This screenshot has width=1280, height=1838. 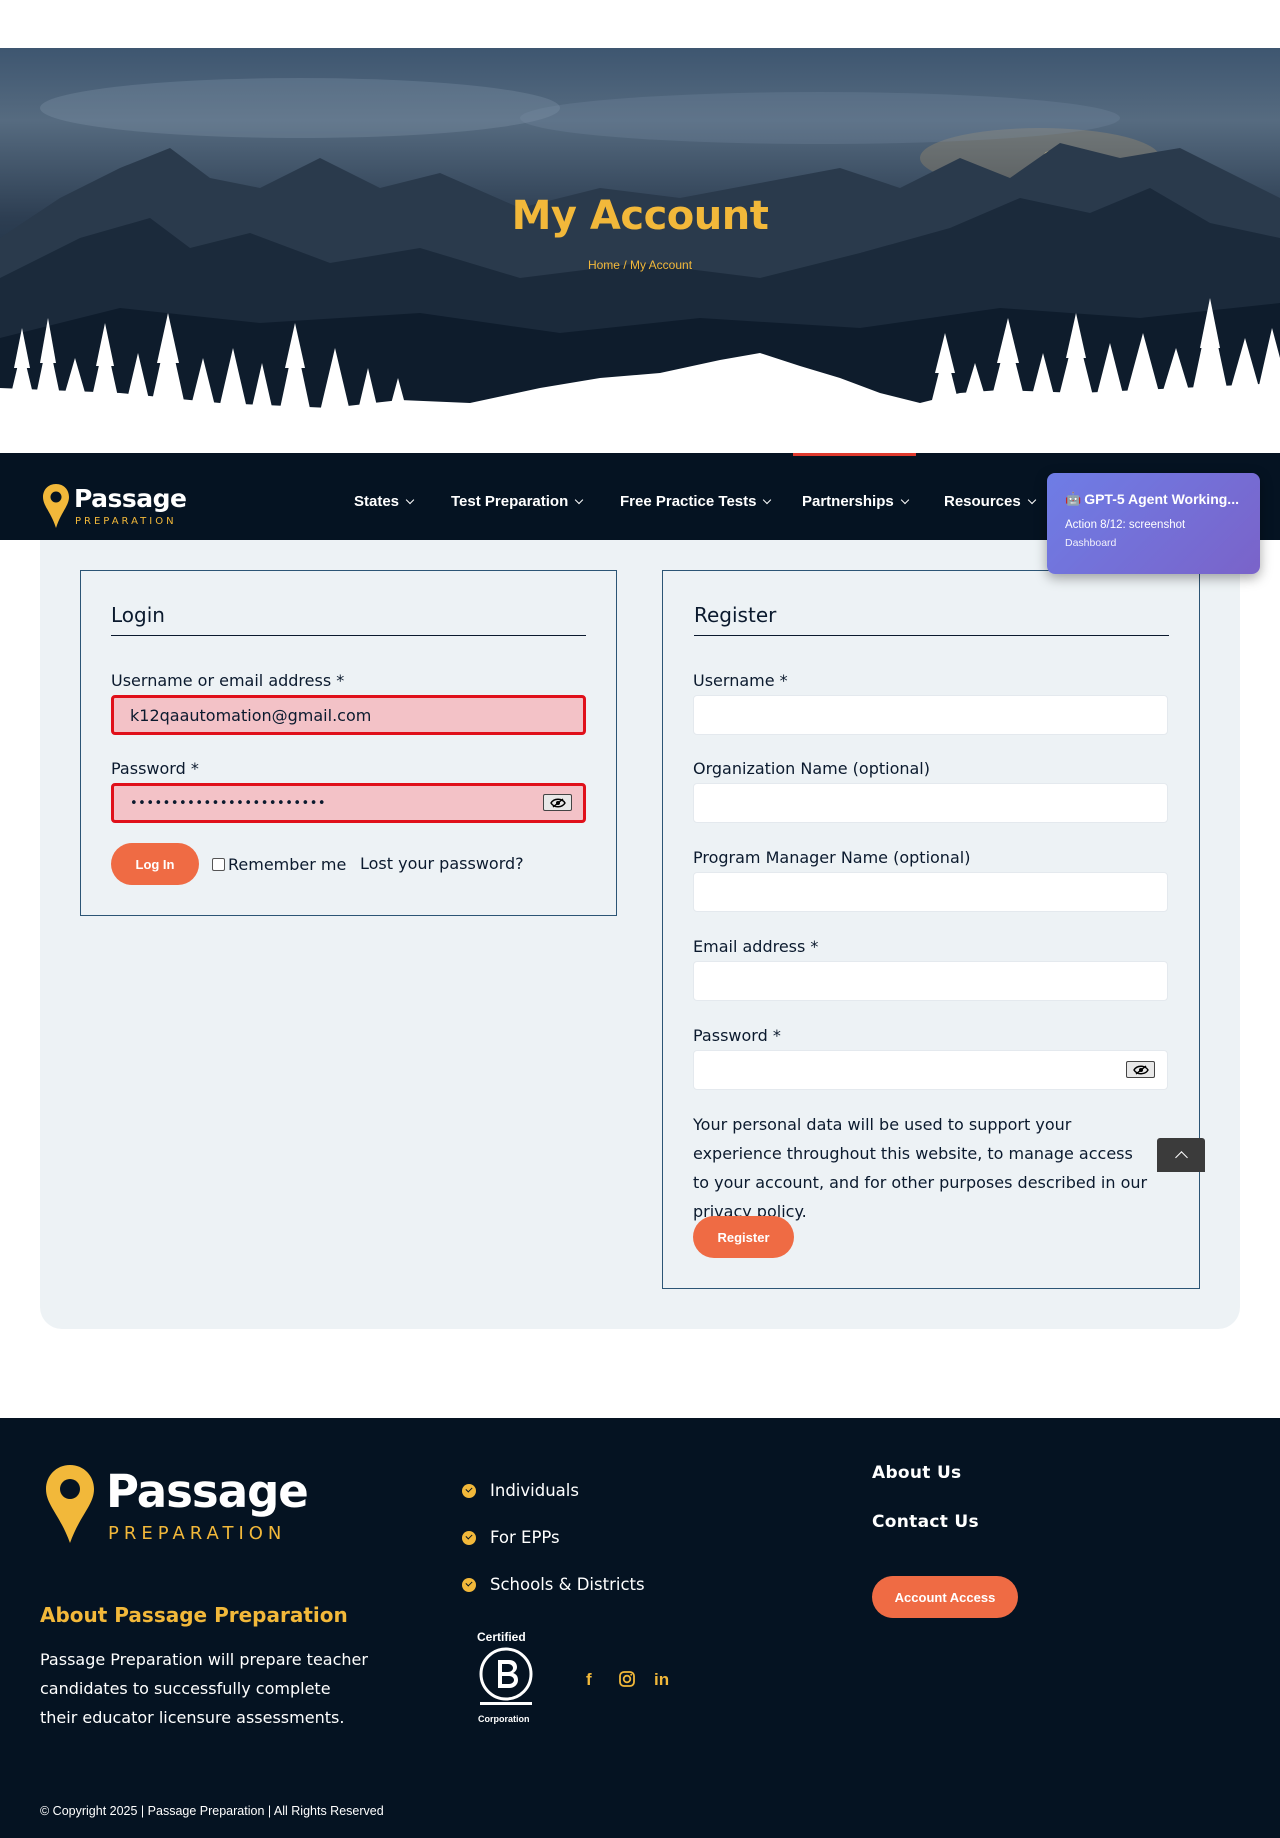 I want to click on lost-password-link: Lost your password?, so click(x=442, y=863).